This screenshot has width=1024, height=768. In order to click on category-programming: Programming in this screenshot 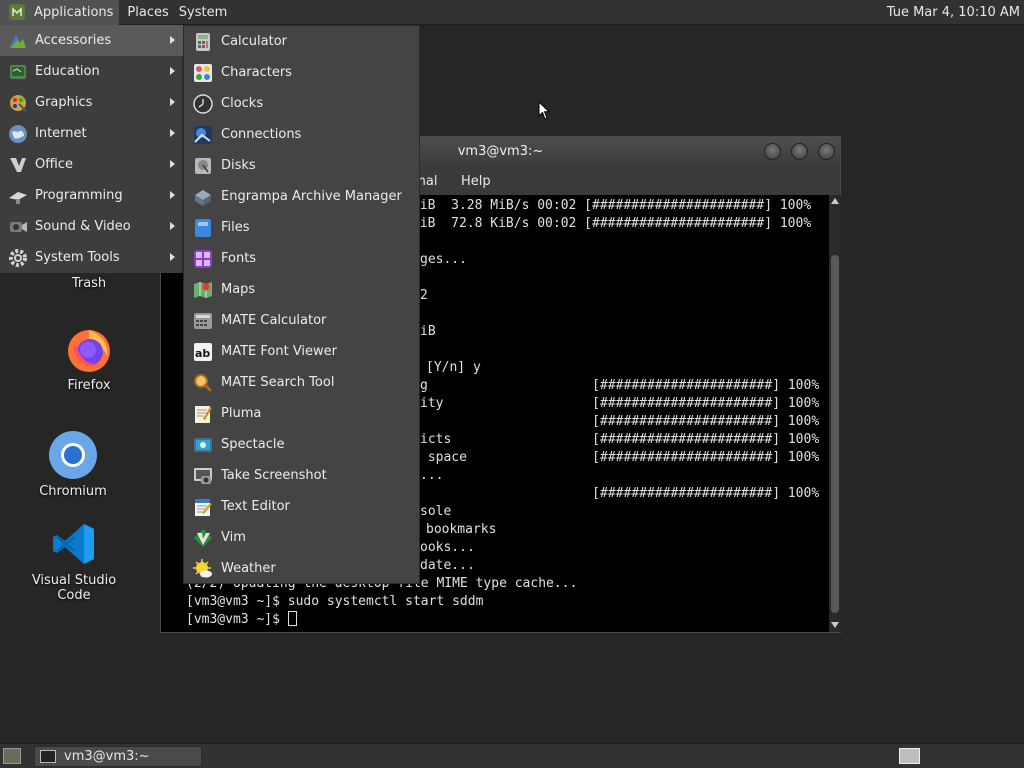, I will do `click(91, 195)`.